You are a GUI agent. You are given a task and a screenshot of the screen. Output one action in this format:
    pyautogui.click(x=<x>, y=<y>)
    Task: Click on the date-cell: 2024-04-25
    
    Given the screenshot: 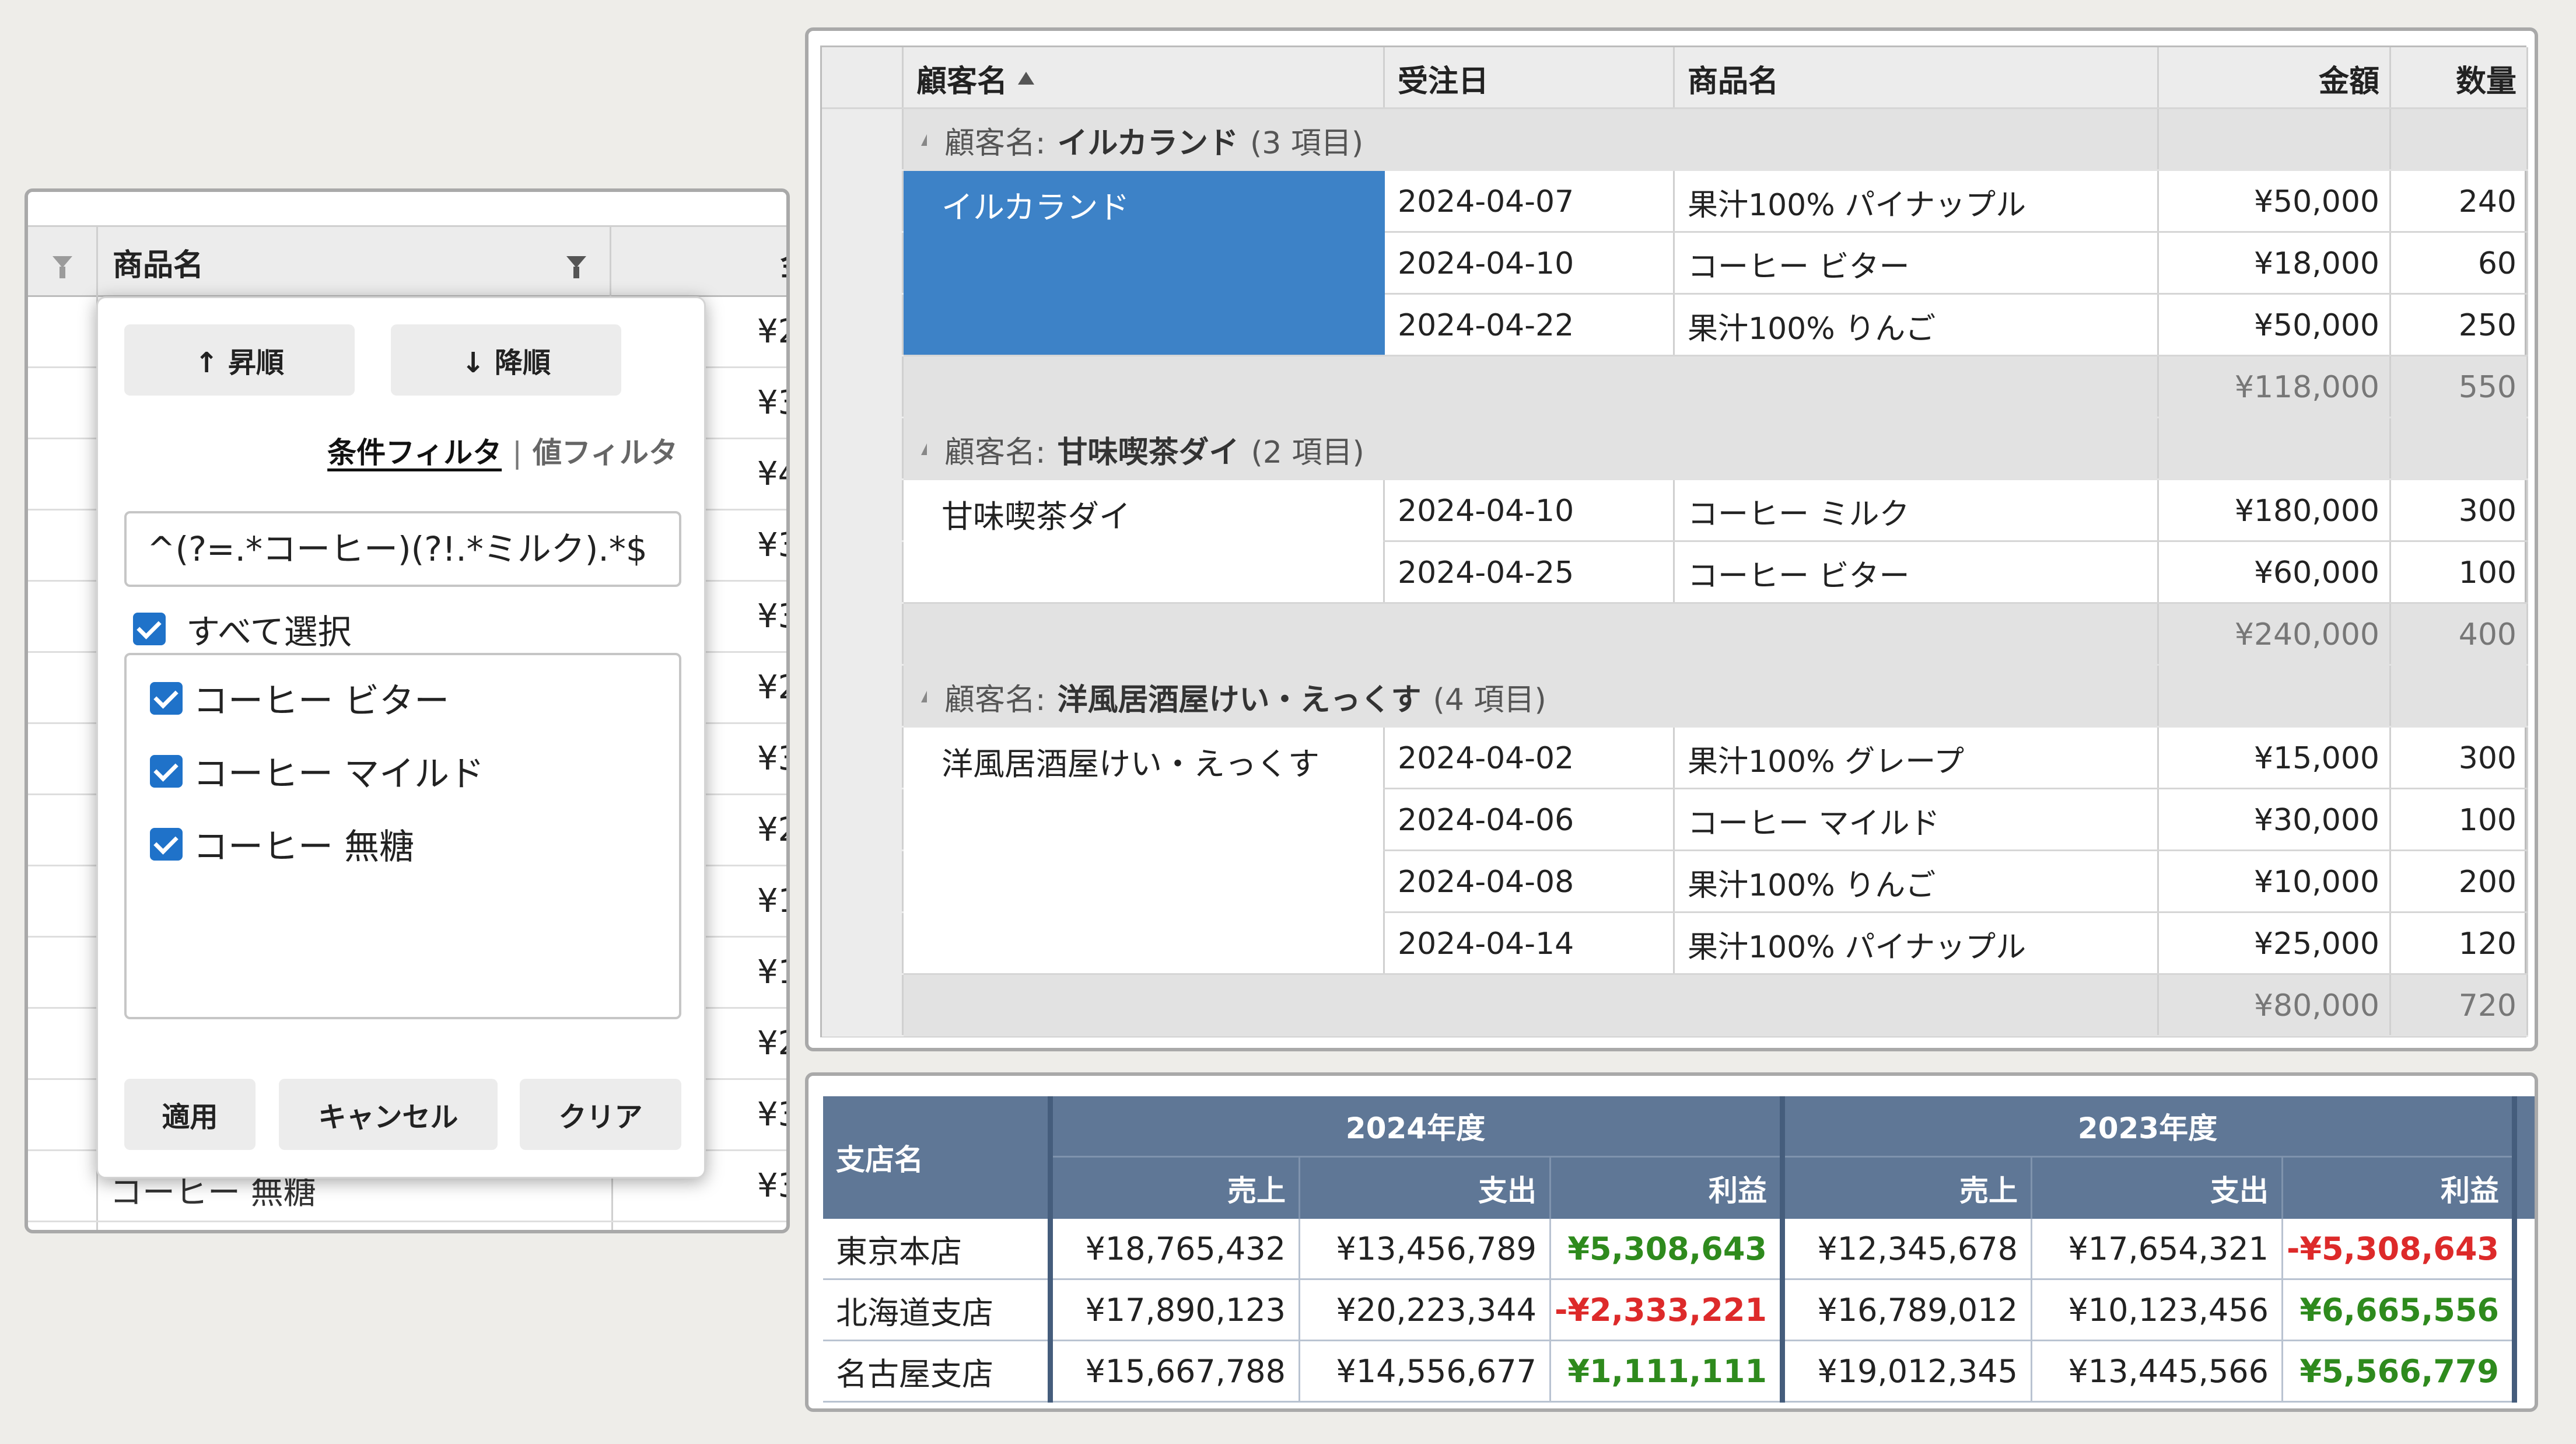 What is the action you would take?
    pyautogui.click(x=1530, y=573)
    